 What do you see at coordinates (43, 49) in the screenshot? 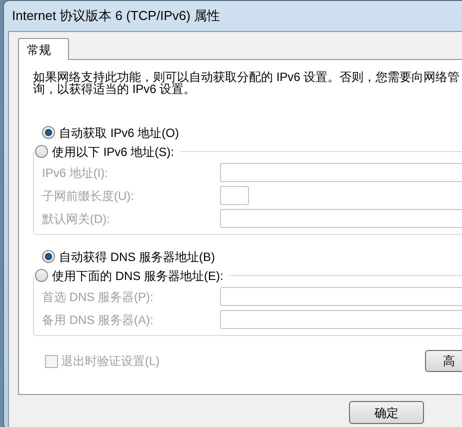
I see `tab: 常规` at bounding box center [43, 49].